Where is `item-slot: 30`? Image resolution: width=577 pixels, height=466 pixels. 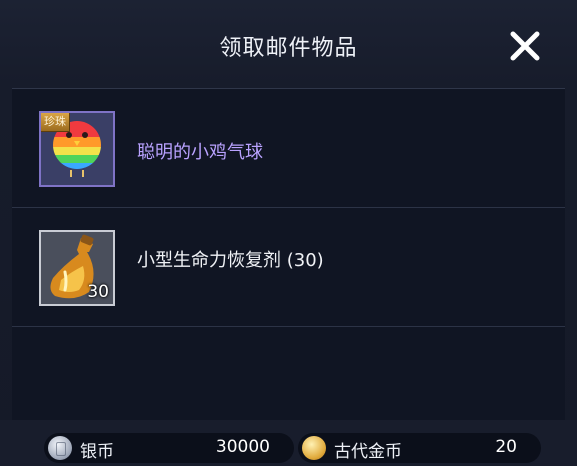
item-slot: 30 is located at coordinates (77, 268).